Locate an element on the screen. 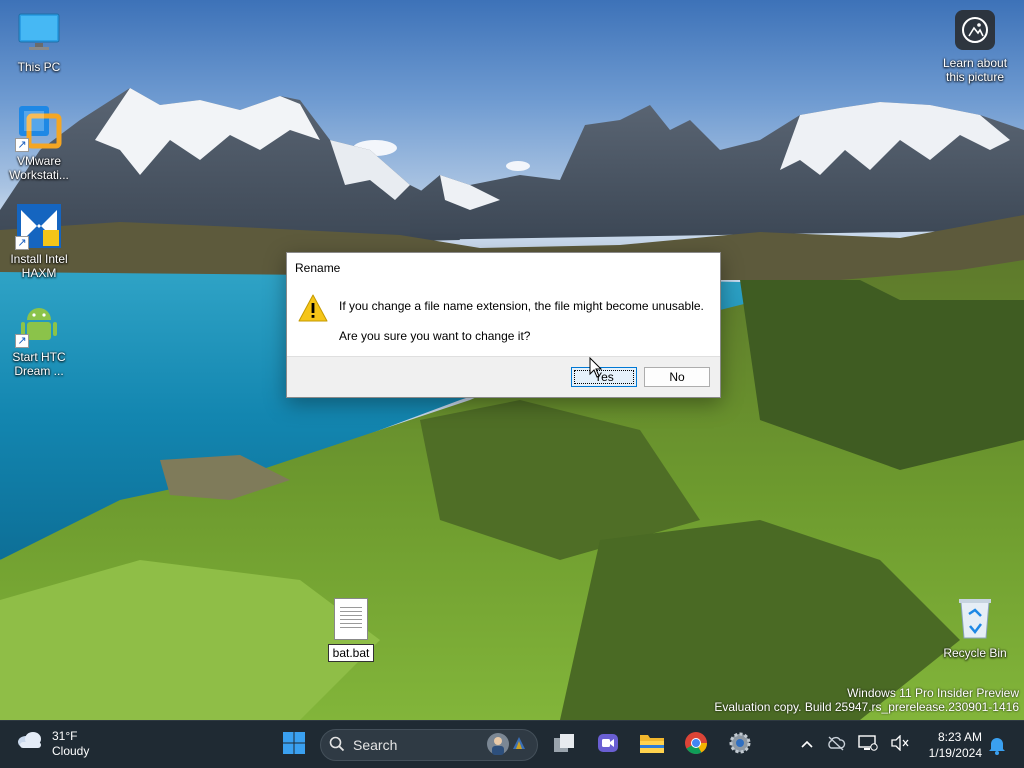  chrome-button is located at coordinates (696, 745).